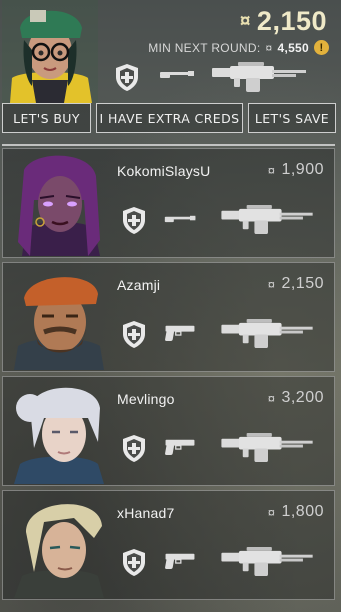 This screenshot has height=612, width=341. I want to click on teammate-name: Mevlingo, so click(146, 399).